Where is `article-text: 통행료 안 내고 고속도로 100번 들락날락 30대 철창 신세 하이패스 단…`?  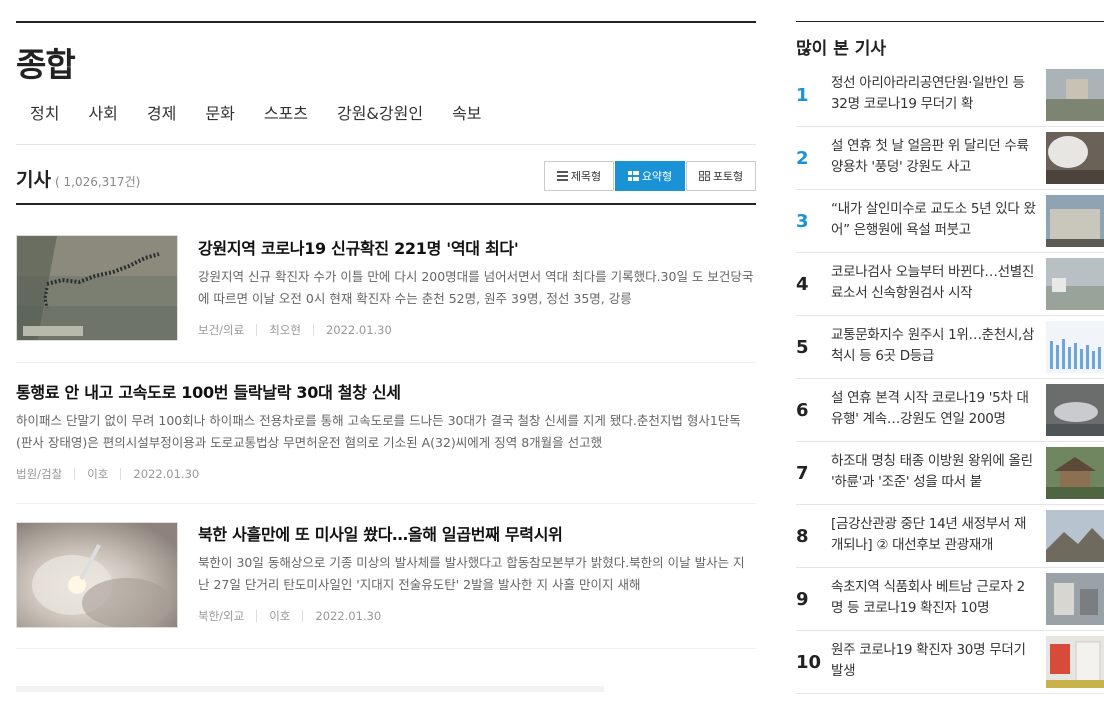
article-text: 통행료 안 내고 고속도로 100번 들락날락 30대 철창 신세 하이패스 단… is located at coordinates (386, 430).